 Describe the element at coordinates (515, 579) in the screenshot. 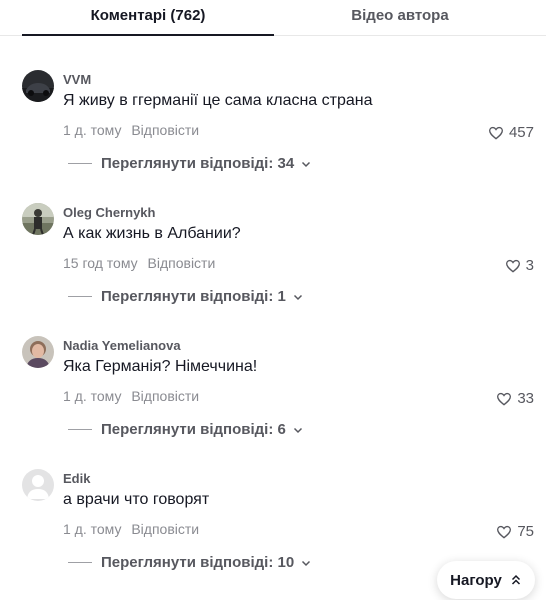

I see `double-chevron-up-icon` at that location.